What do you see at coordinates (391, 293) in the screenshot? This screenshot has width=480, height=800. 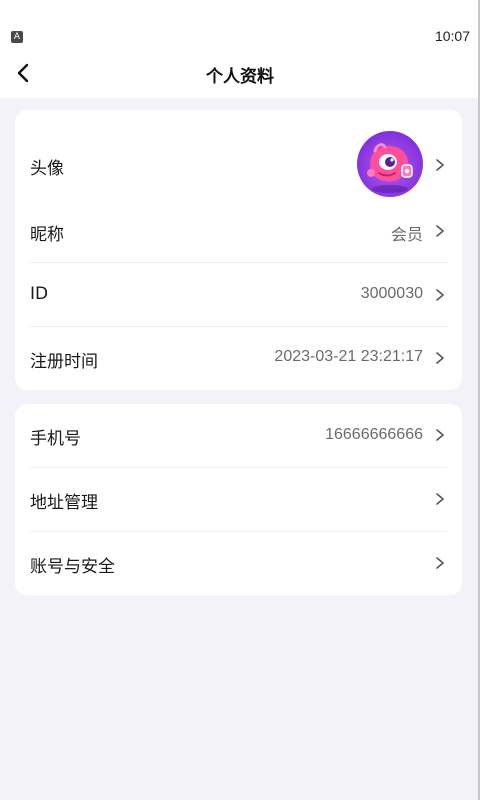 I see `id-value: 3000030` at bounding box center [391, 293].